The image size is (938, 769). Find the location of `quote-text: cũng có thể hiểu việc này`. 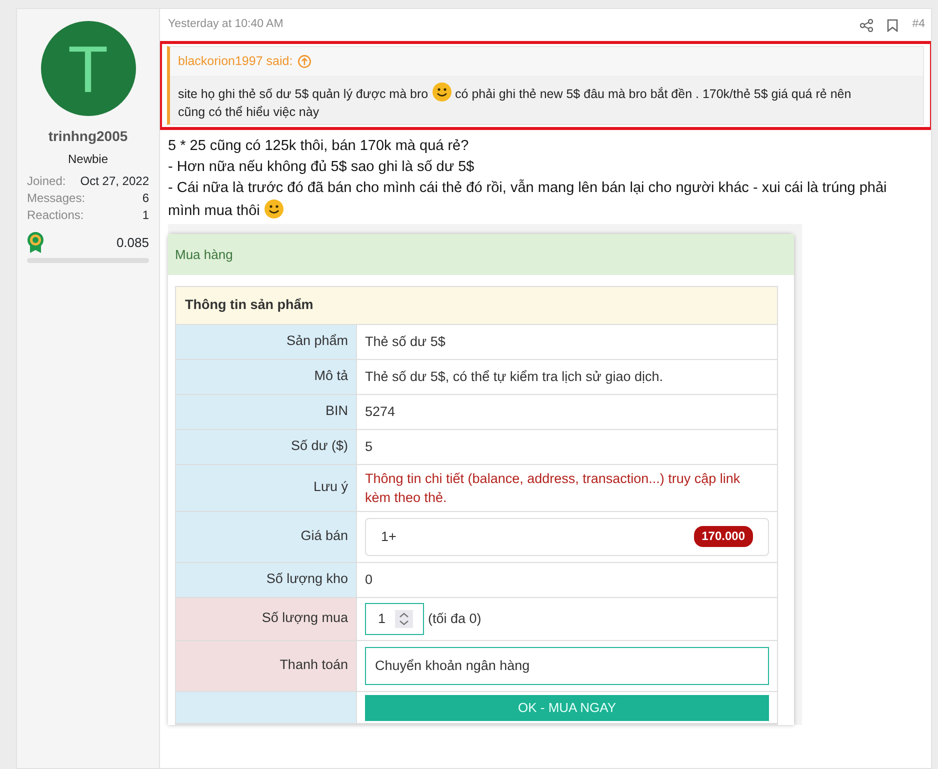

quote-text: cũng có thể hiểu việc này is located at coordinates (249, 111).